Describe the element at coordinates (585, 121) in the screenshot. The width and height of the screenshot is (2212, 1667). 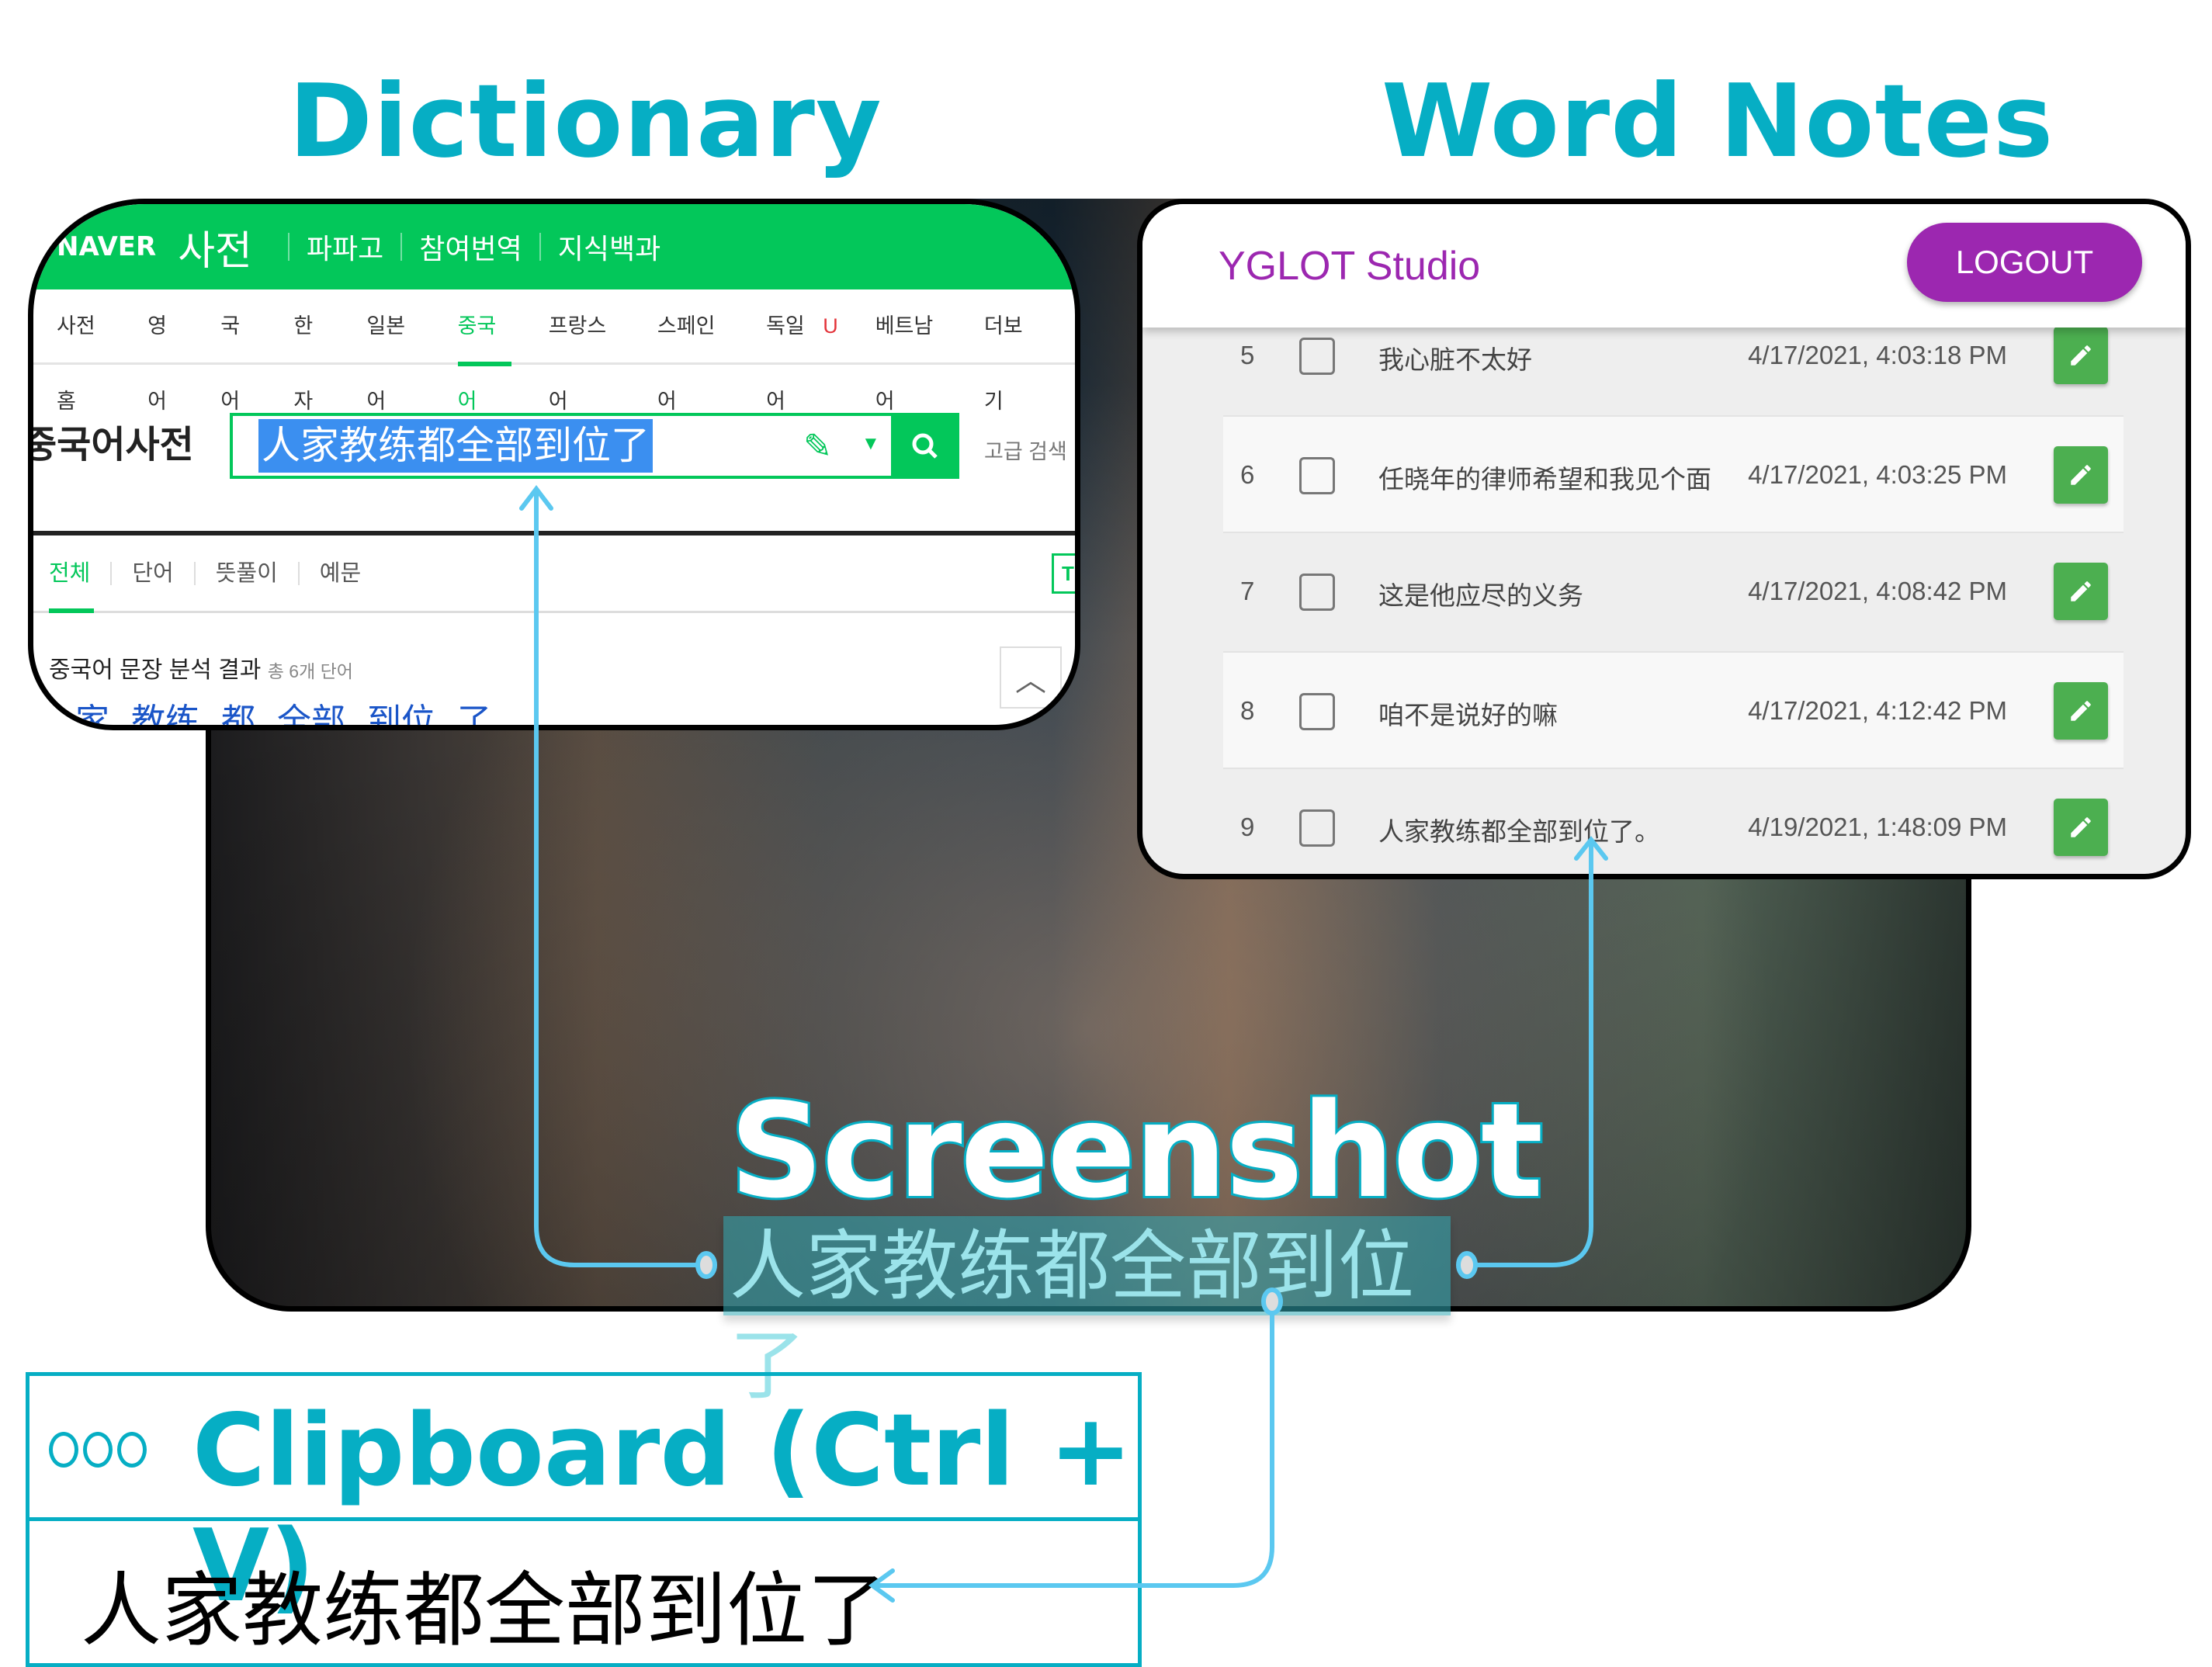
I see `dictionary-heading: Dictionary` at that location.